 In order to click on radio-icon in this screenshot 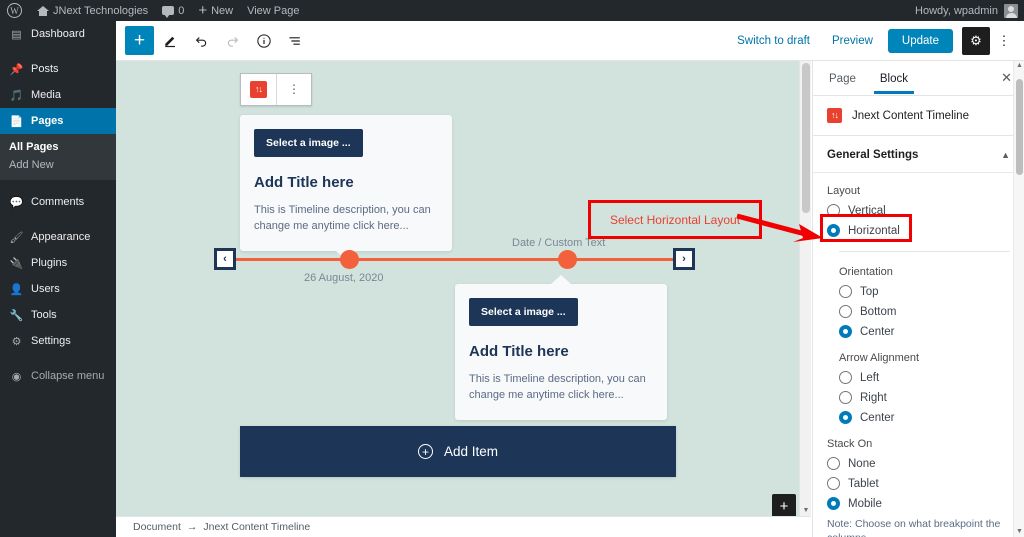, I will do `click(833, 483)`.